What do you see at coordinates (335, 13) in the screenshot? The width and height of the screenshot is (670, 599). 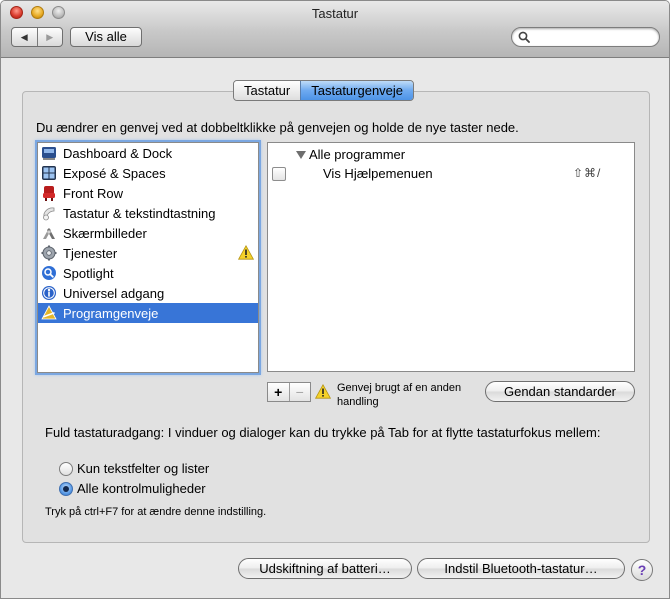 I see `window-title: Tastatur` at bounding box center [335, 13].